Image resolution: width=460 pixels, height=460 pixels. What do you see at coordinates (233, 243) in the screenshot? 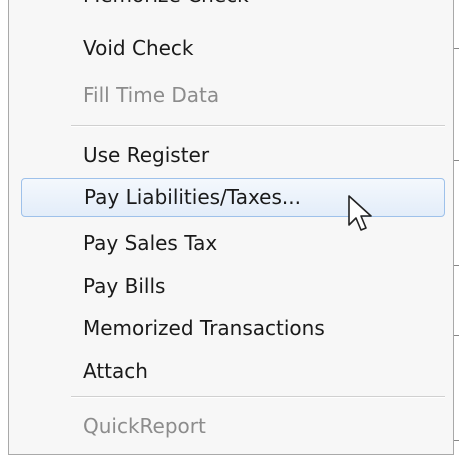
I see `menu-item-pay-sales-tax: Pay Sales Tax` at bounding box center [233, 243].